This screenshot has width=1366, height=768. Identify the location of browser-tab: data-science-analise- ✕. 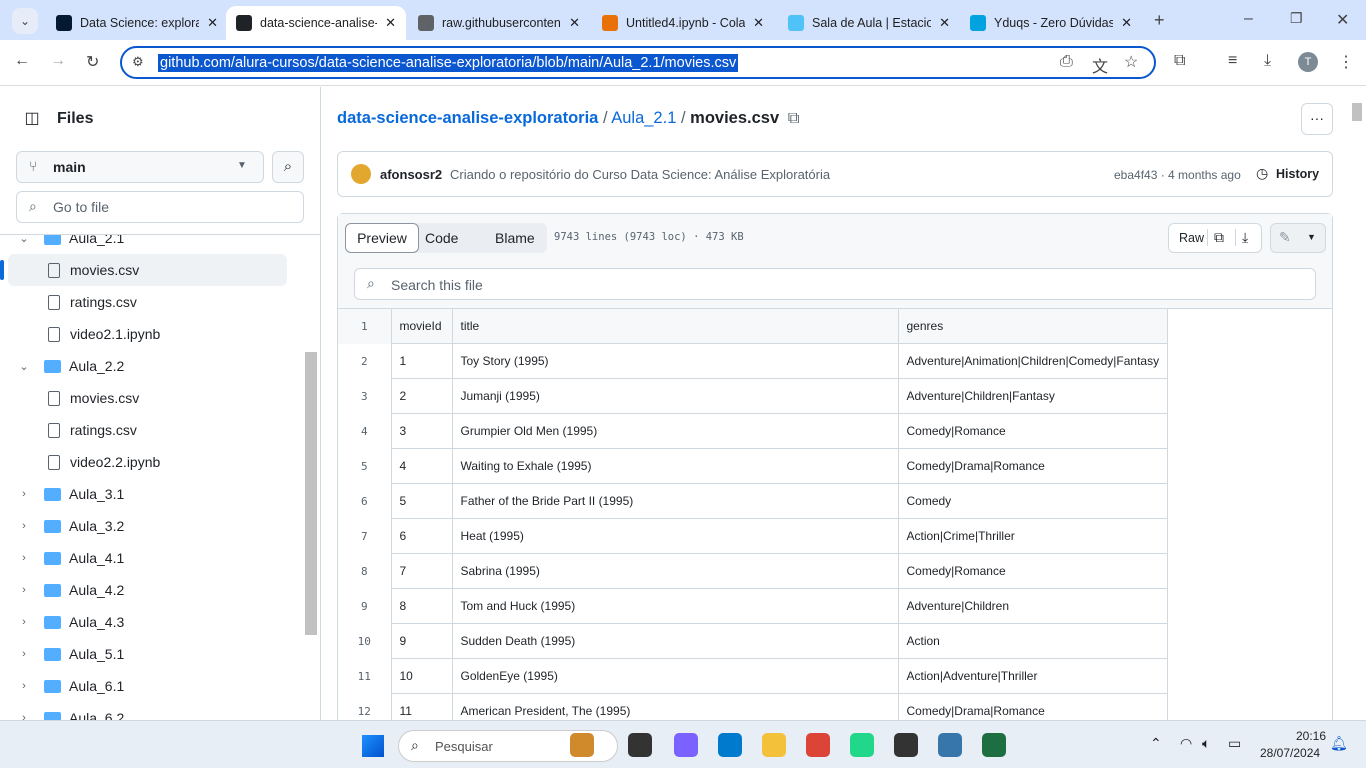
(316, 23).